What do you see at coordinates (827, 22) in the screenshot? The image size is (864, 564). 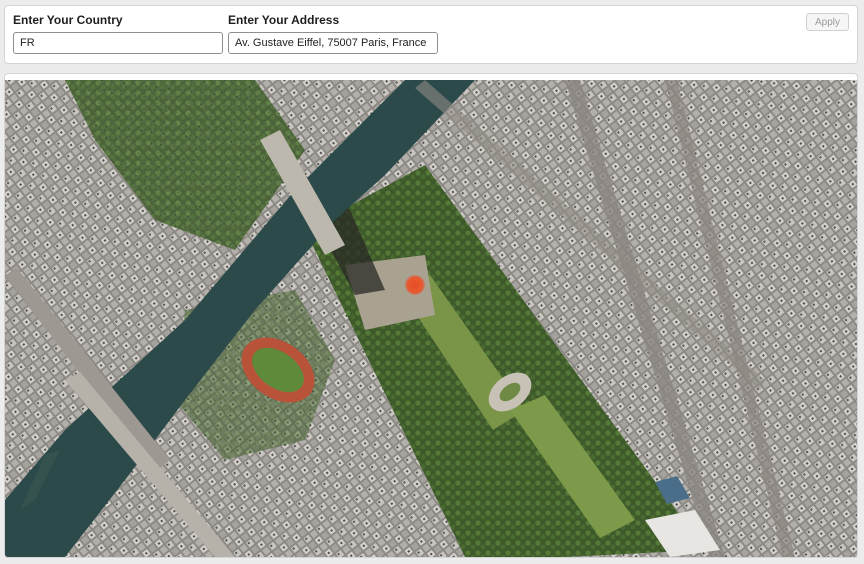 I see `apply-button: Apply` at bounding box center [827, 22].